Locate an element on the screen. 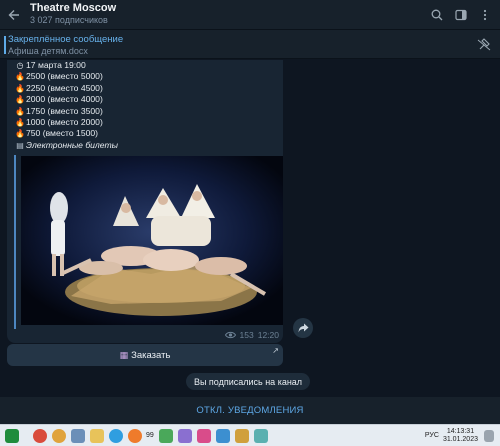 The height and width of the screenshot is (446, 500). chrome-alt-icon is located at coordinates (59, 435).